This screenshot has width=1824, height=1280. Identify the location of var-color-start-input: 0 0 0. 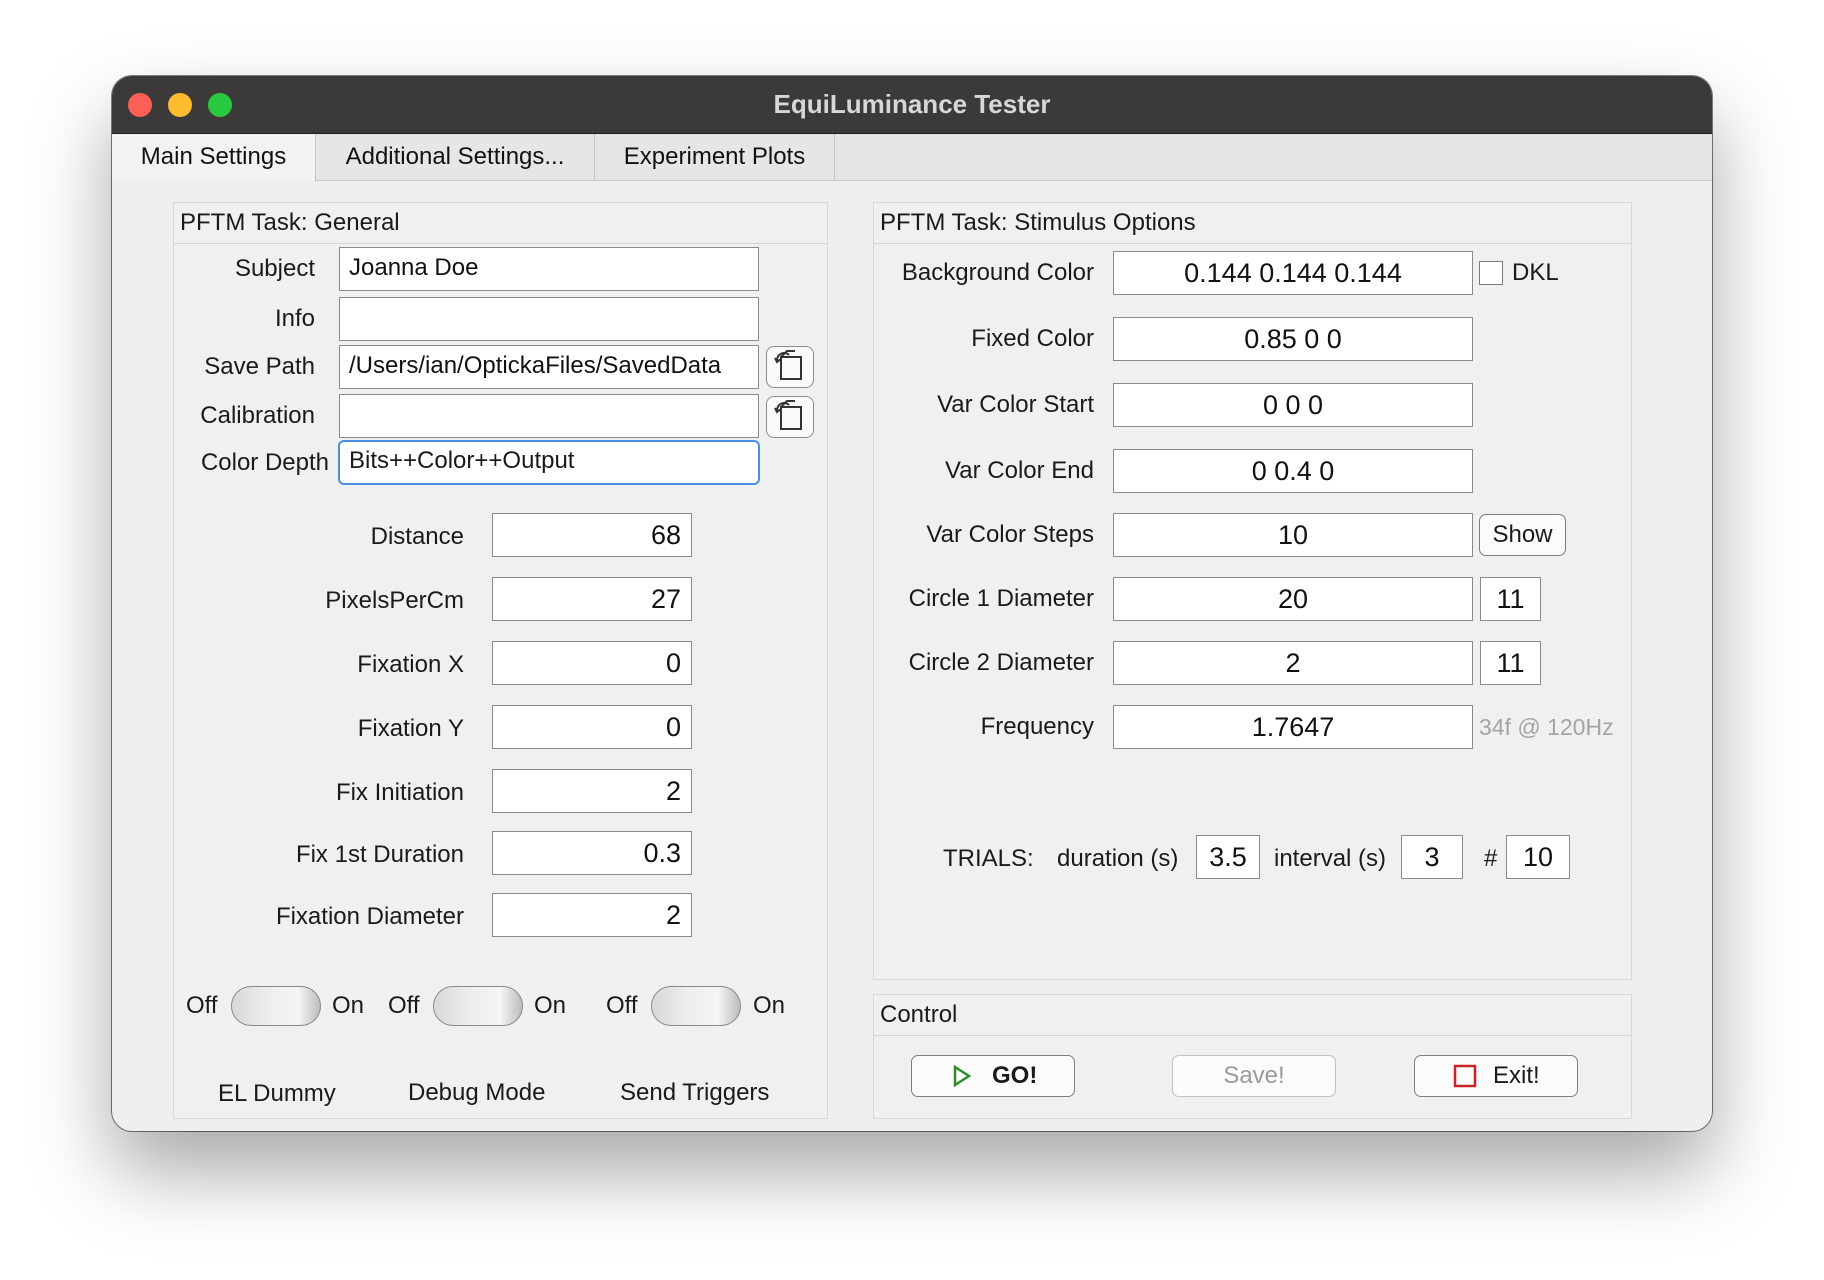
(1293, 405).